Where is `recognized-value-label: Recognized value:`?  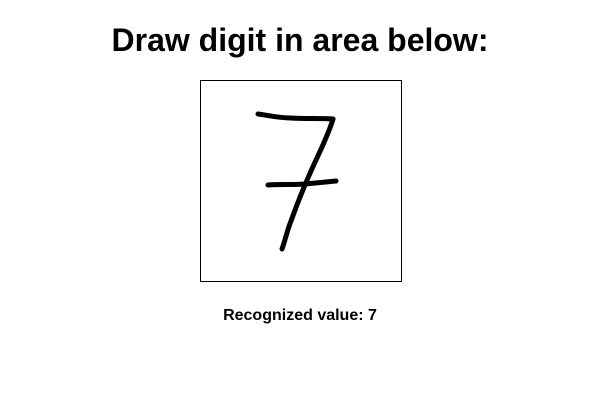
recognized-value-label: Recognized value: is located at coordinates (293, 315).